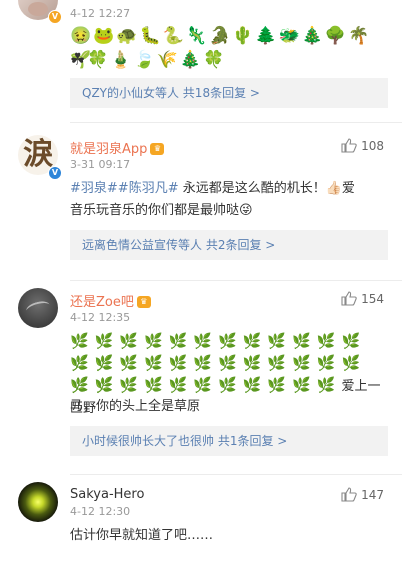 The width and height of the screenshot is (402, 563). I want to click on comment-username: 还是Zoe吧 ♛, so click(110, 300).